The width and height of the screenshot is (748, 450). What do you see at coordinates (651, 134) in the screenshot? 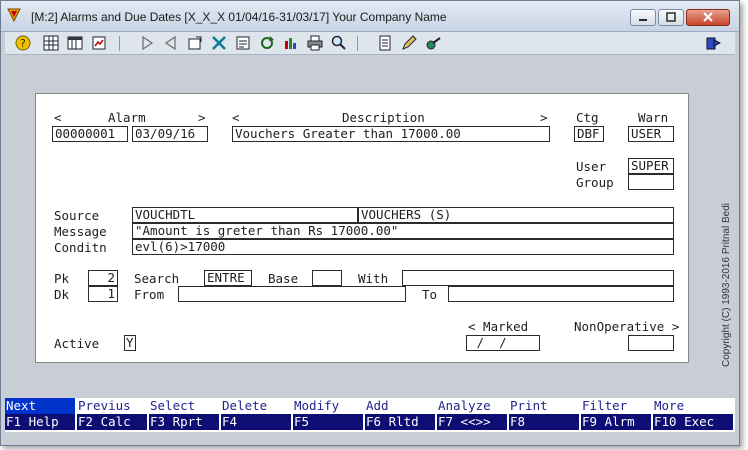
I see `warn-field: USER` at bounding box center [651, 134].